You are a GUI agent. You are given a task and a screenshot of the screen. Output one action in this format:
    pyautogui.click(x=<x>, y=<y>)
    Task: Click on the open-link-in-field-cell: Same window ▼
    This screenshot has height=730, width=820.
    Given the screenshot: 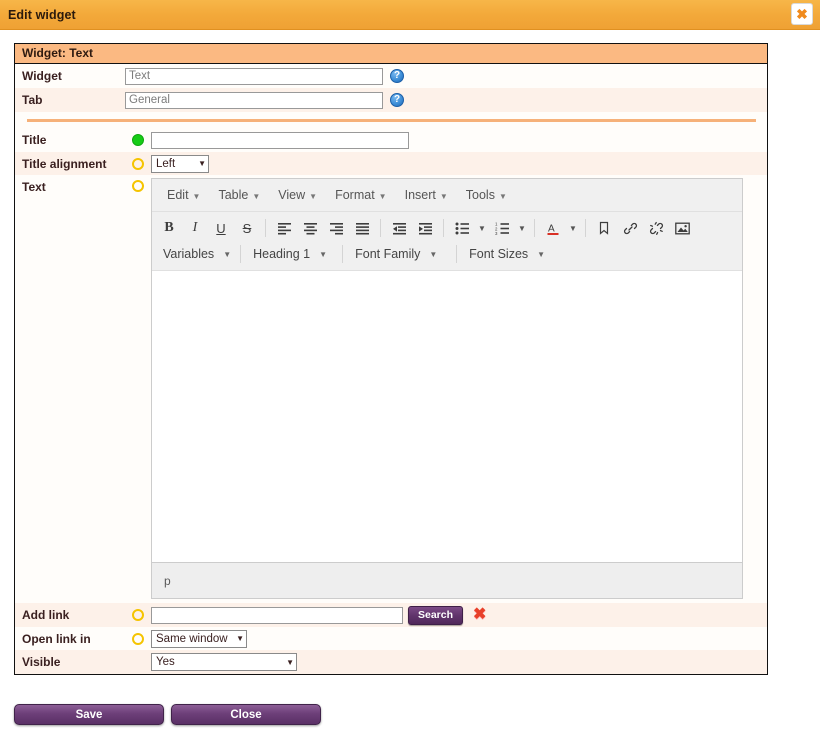 What is the action you would take?
    pyautogui.click(x=459, y=638)
    